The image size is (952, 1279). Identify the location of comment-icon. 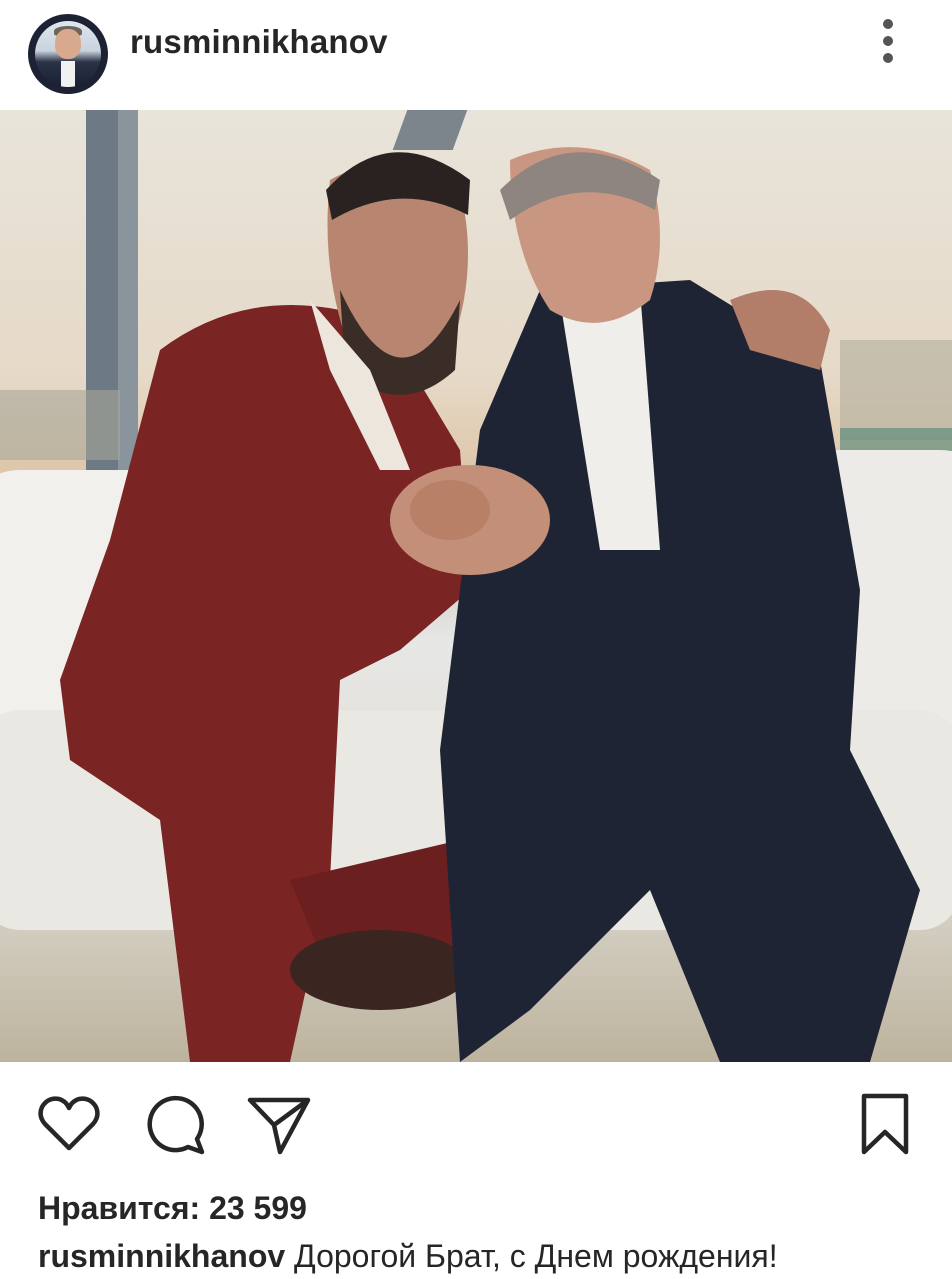
(175, 1125).